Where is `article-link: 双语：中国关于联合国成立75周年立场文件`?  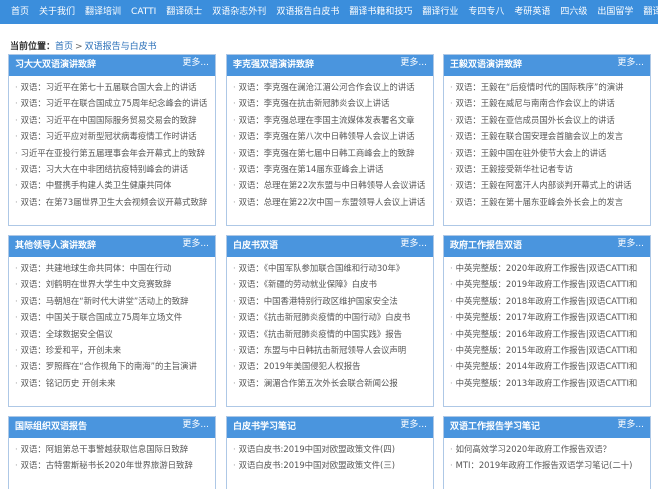 article-link: 双语：中国关于联合国成立75周年立场文件 is located at coordinates (101, 317).